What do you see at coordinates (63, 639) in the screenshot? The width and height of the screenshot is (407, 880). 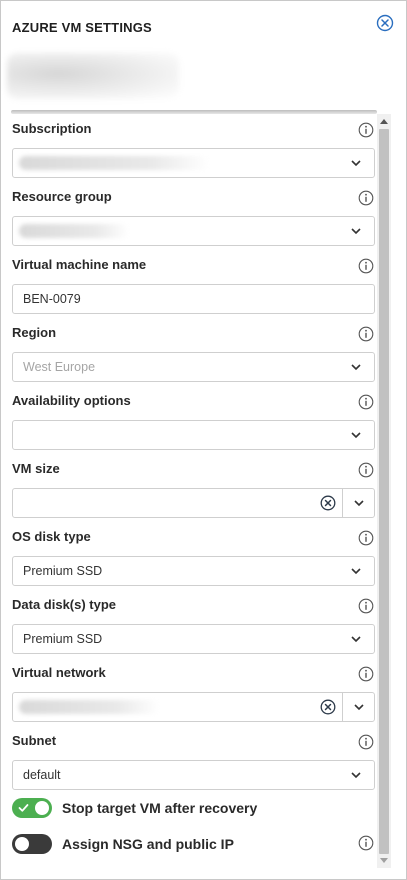 I see `data-disk-value: Premium SSD` at bounding box center [63, 639].